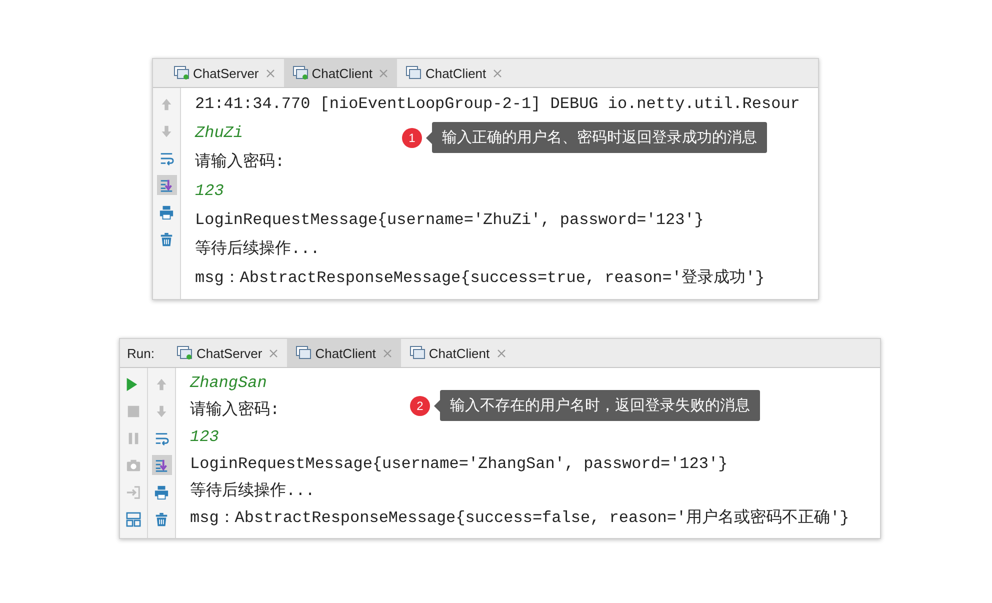 The image size is (992, 603). Describe the element at coordinates (219, 133) in the screenshot. I see `console-input-line: ZhuZi` at that location.